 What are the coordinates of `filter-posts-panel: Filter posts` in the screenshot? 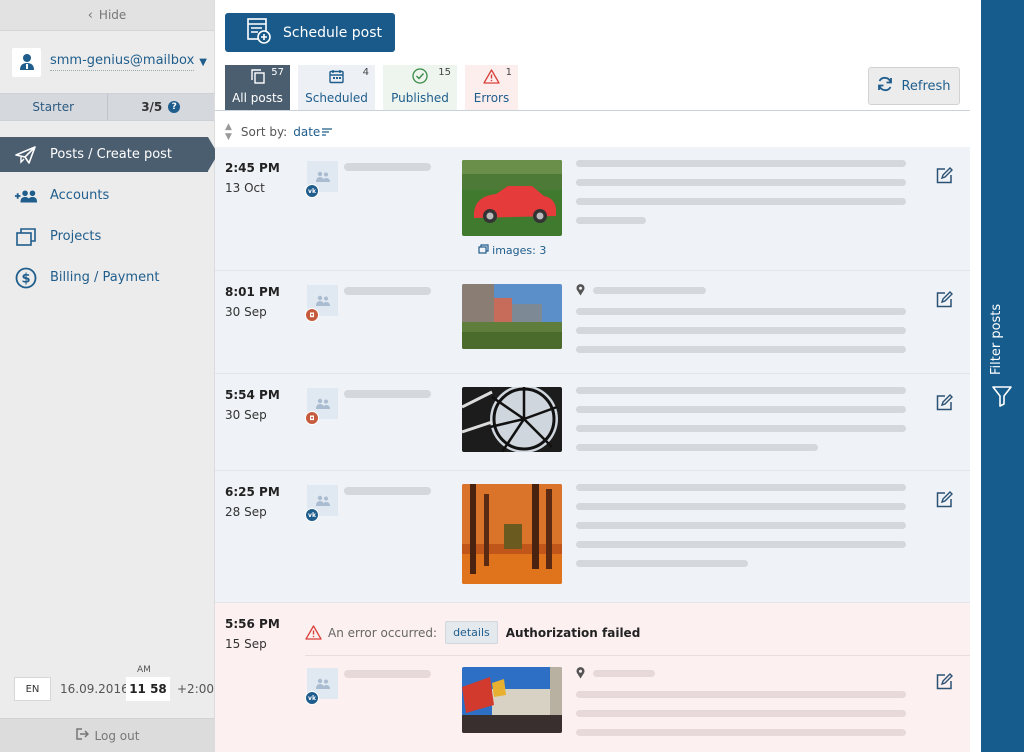 It's located at (1002, 376).